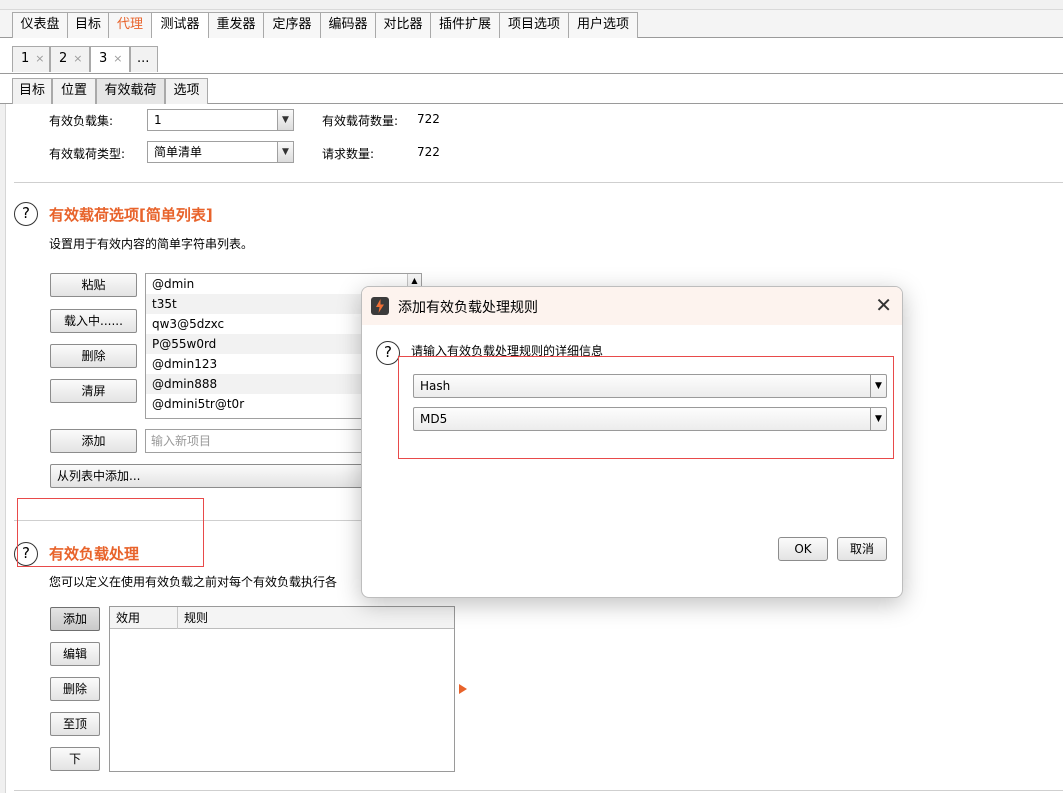 This screenshot has height=793, width=1063. I want to click on column-rule: 规则, so click(317, 618).